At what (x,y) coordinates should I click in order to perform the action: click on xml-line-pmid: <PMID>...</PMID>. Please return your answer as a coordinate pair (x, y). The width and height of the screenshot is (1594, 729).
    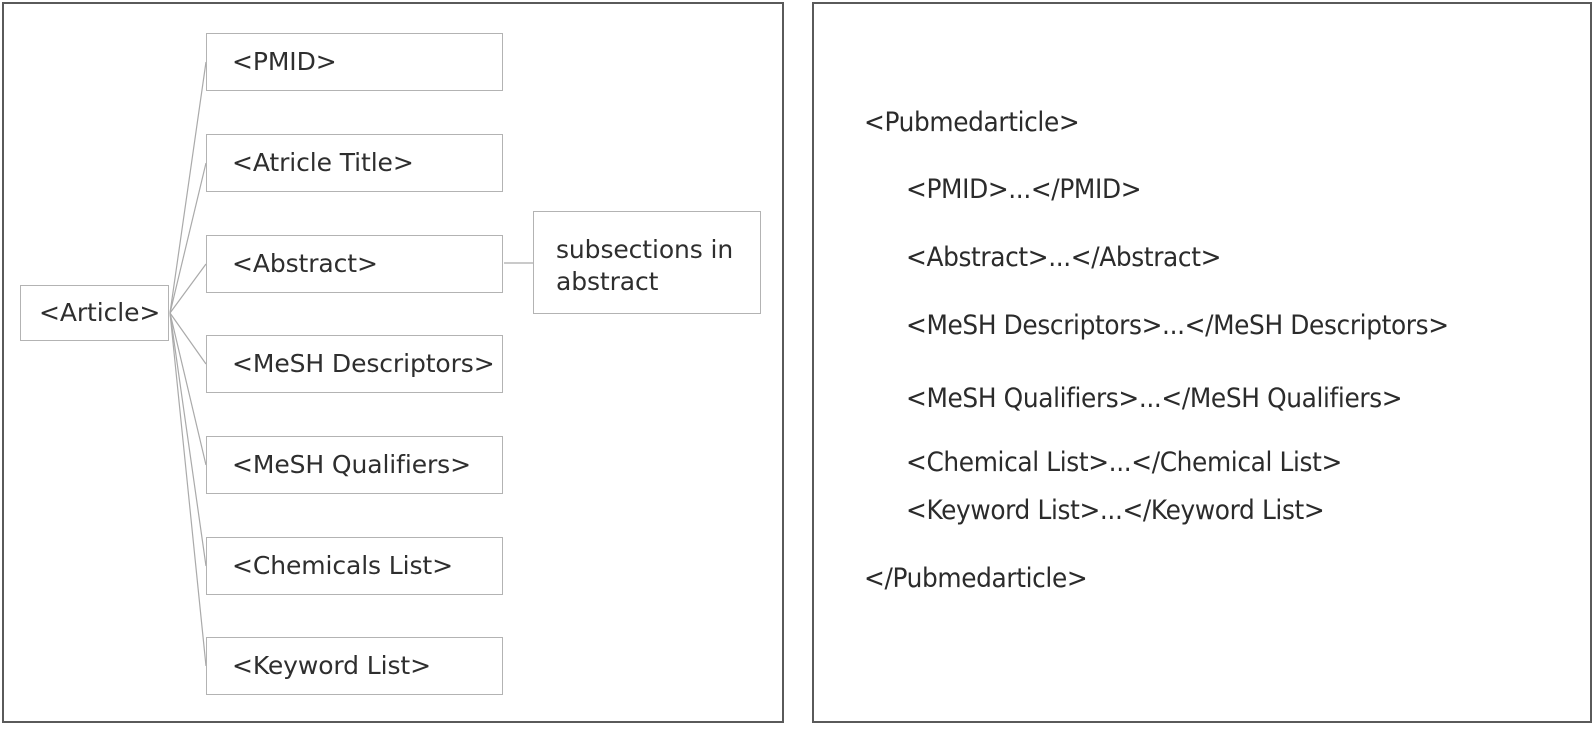
    Looking at the image, I should click on (1024, 189).